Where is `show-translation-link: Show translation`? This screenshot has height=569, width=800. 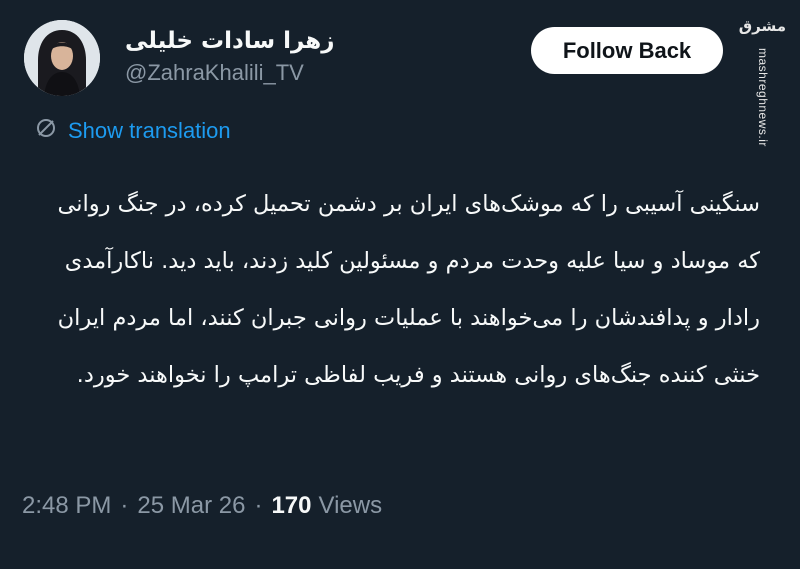 show-translation-link: Show translation is located at coordinates (132, 131).